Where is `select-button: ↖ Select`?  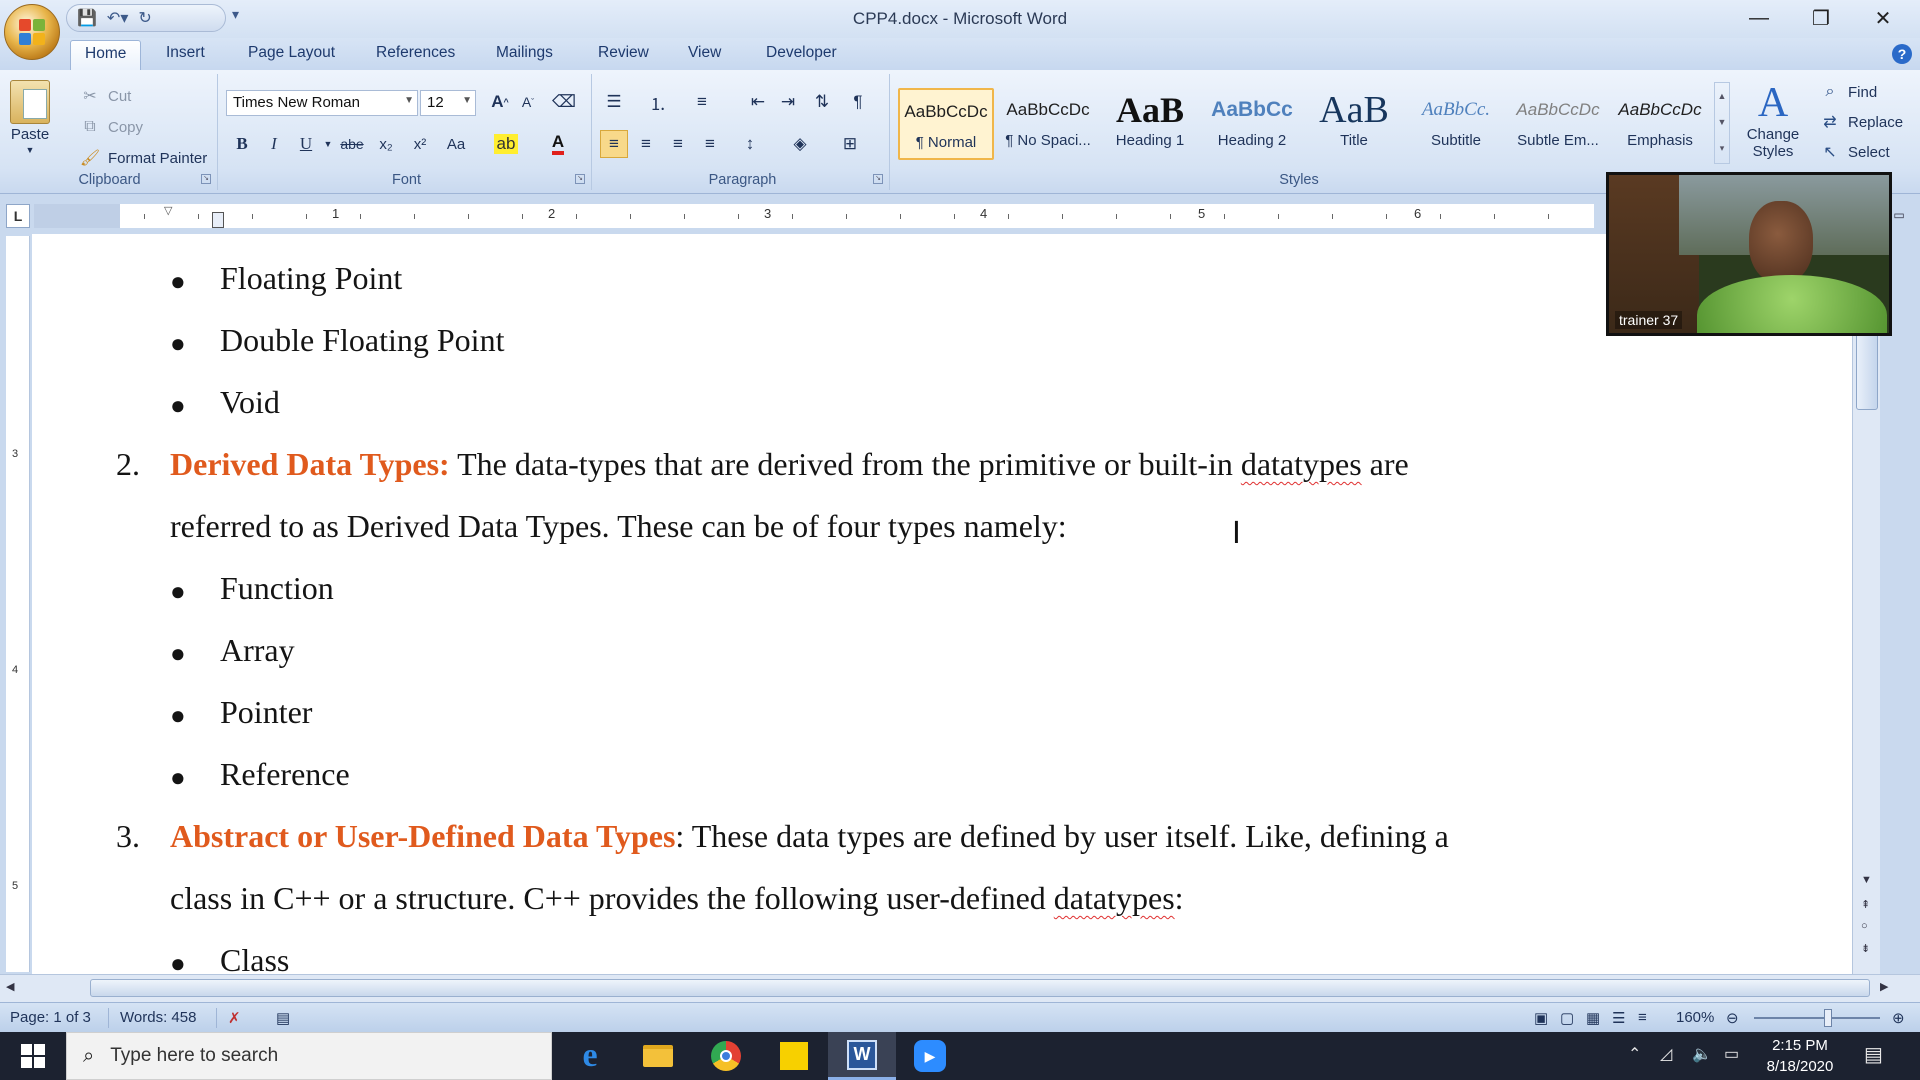
select-button: ↖ Select is located at coordinates (1853, 152).